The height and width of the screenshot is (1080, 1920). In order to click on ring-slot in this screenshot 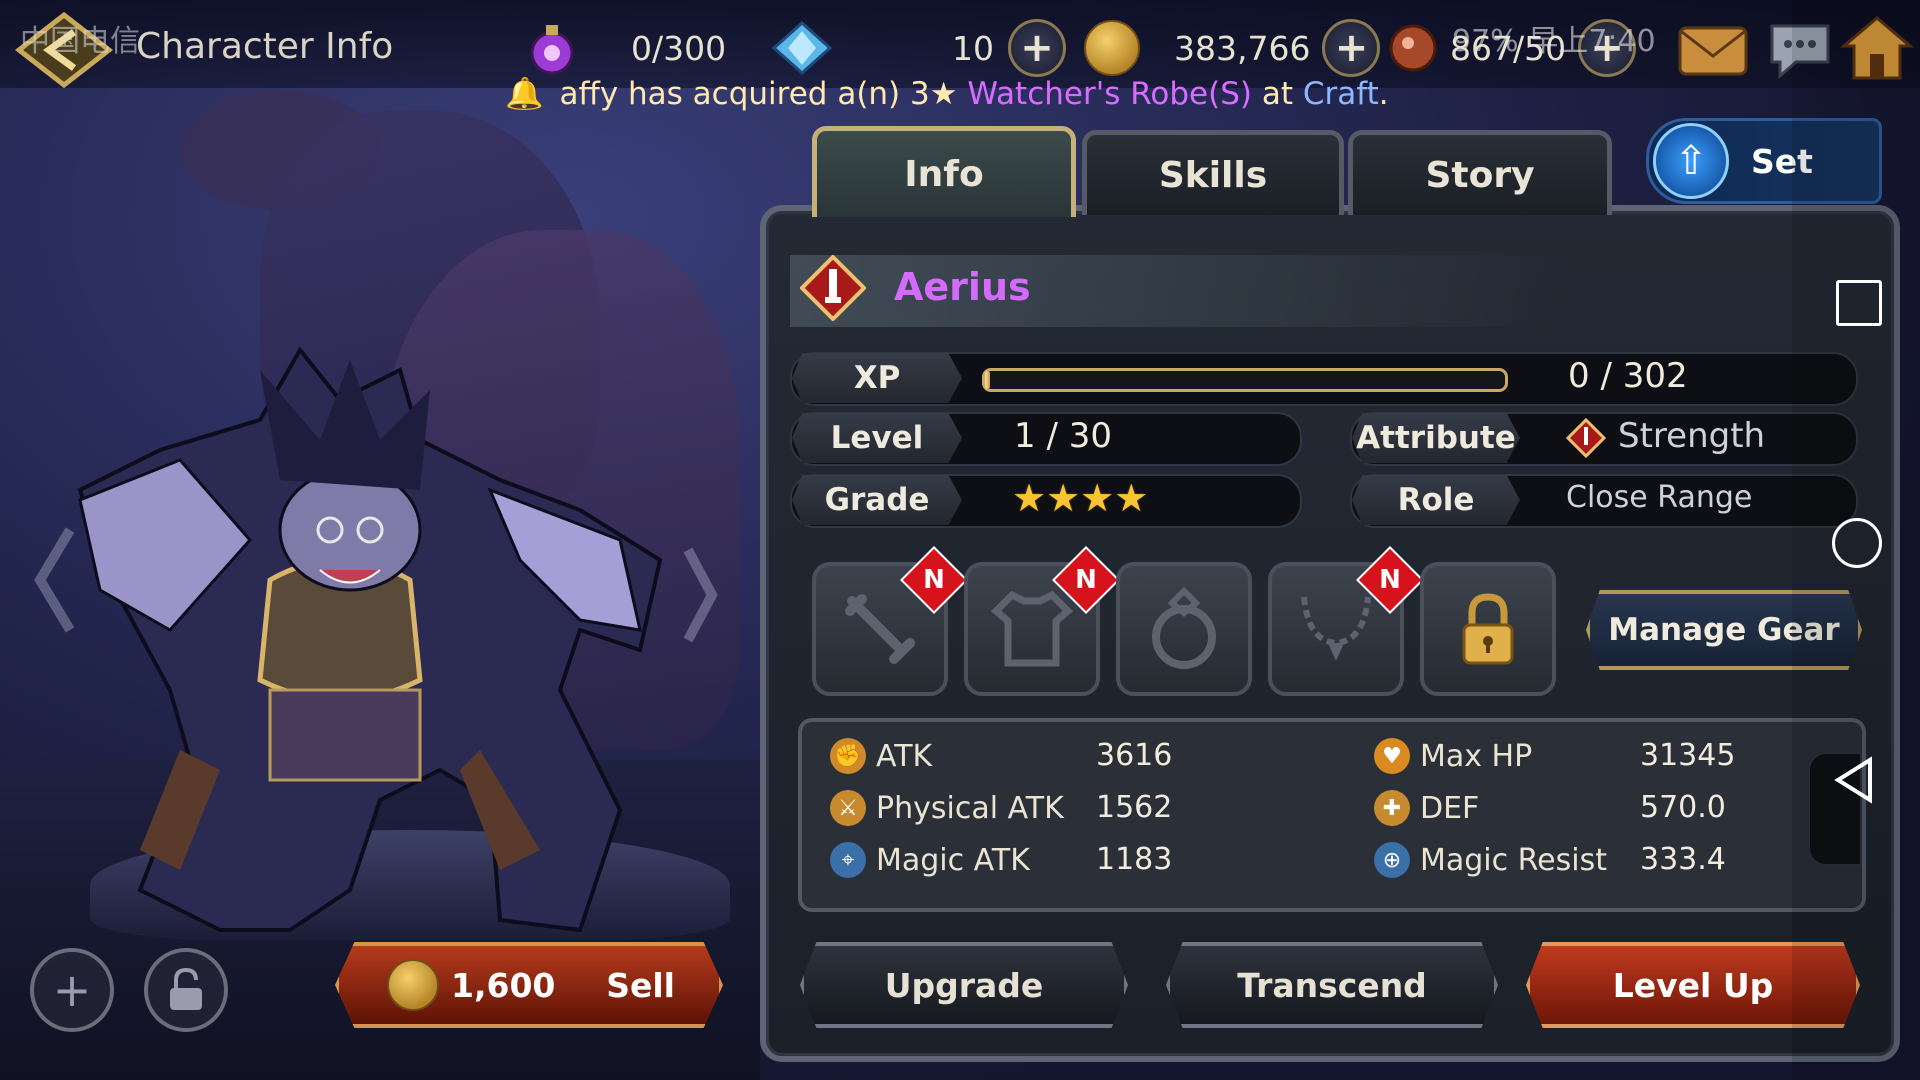, I will do `click(1184, 629)`.